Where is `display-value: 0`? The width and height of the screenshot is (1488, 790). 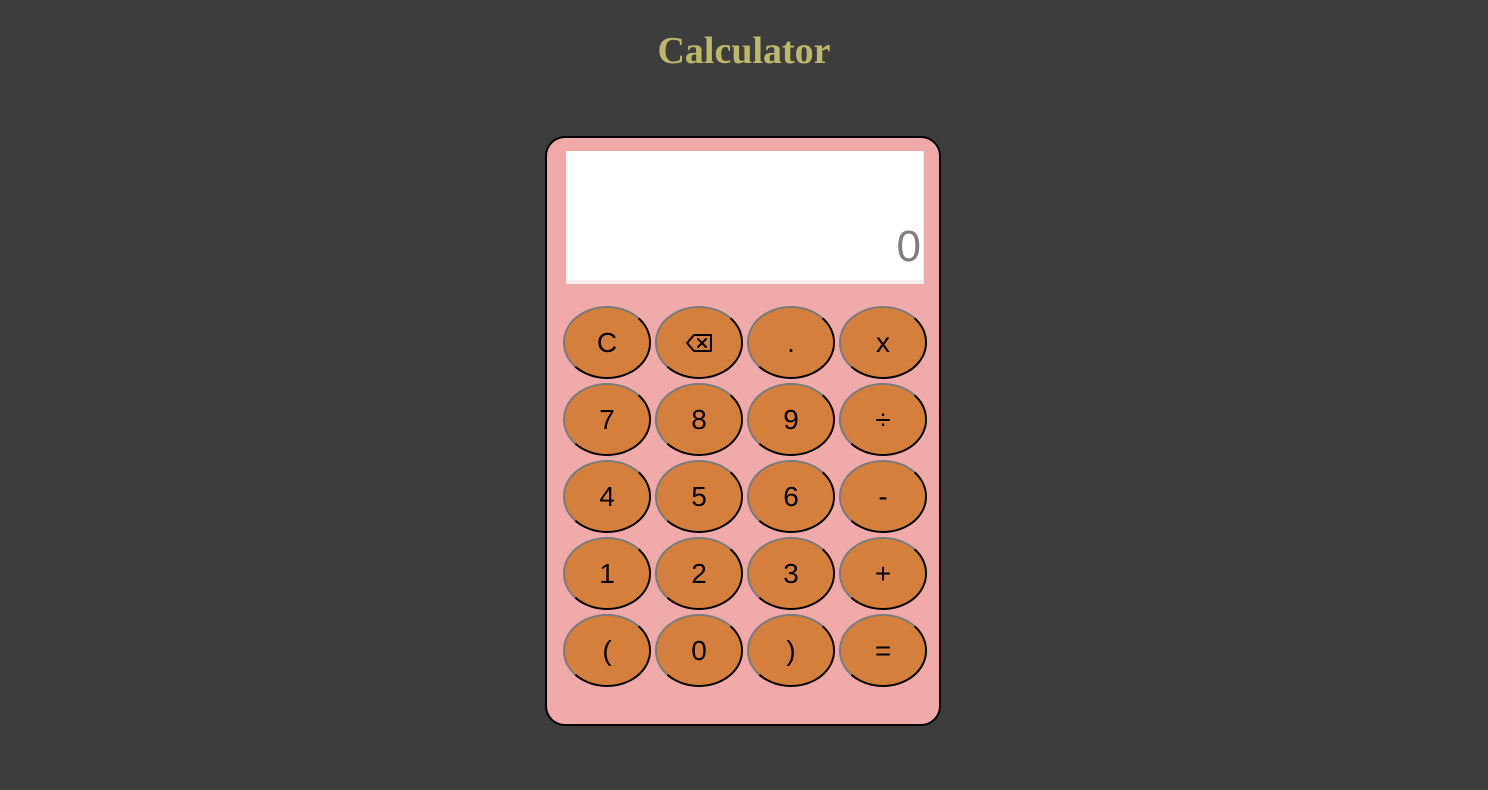 display-value: 0 is located at coordinates (908, 246).